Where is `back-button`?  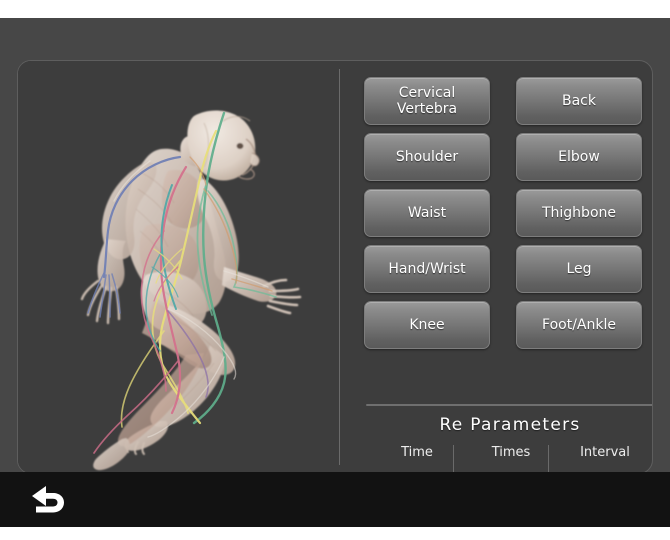
back-button is located at coordinates (49, 500).